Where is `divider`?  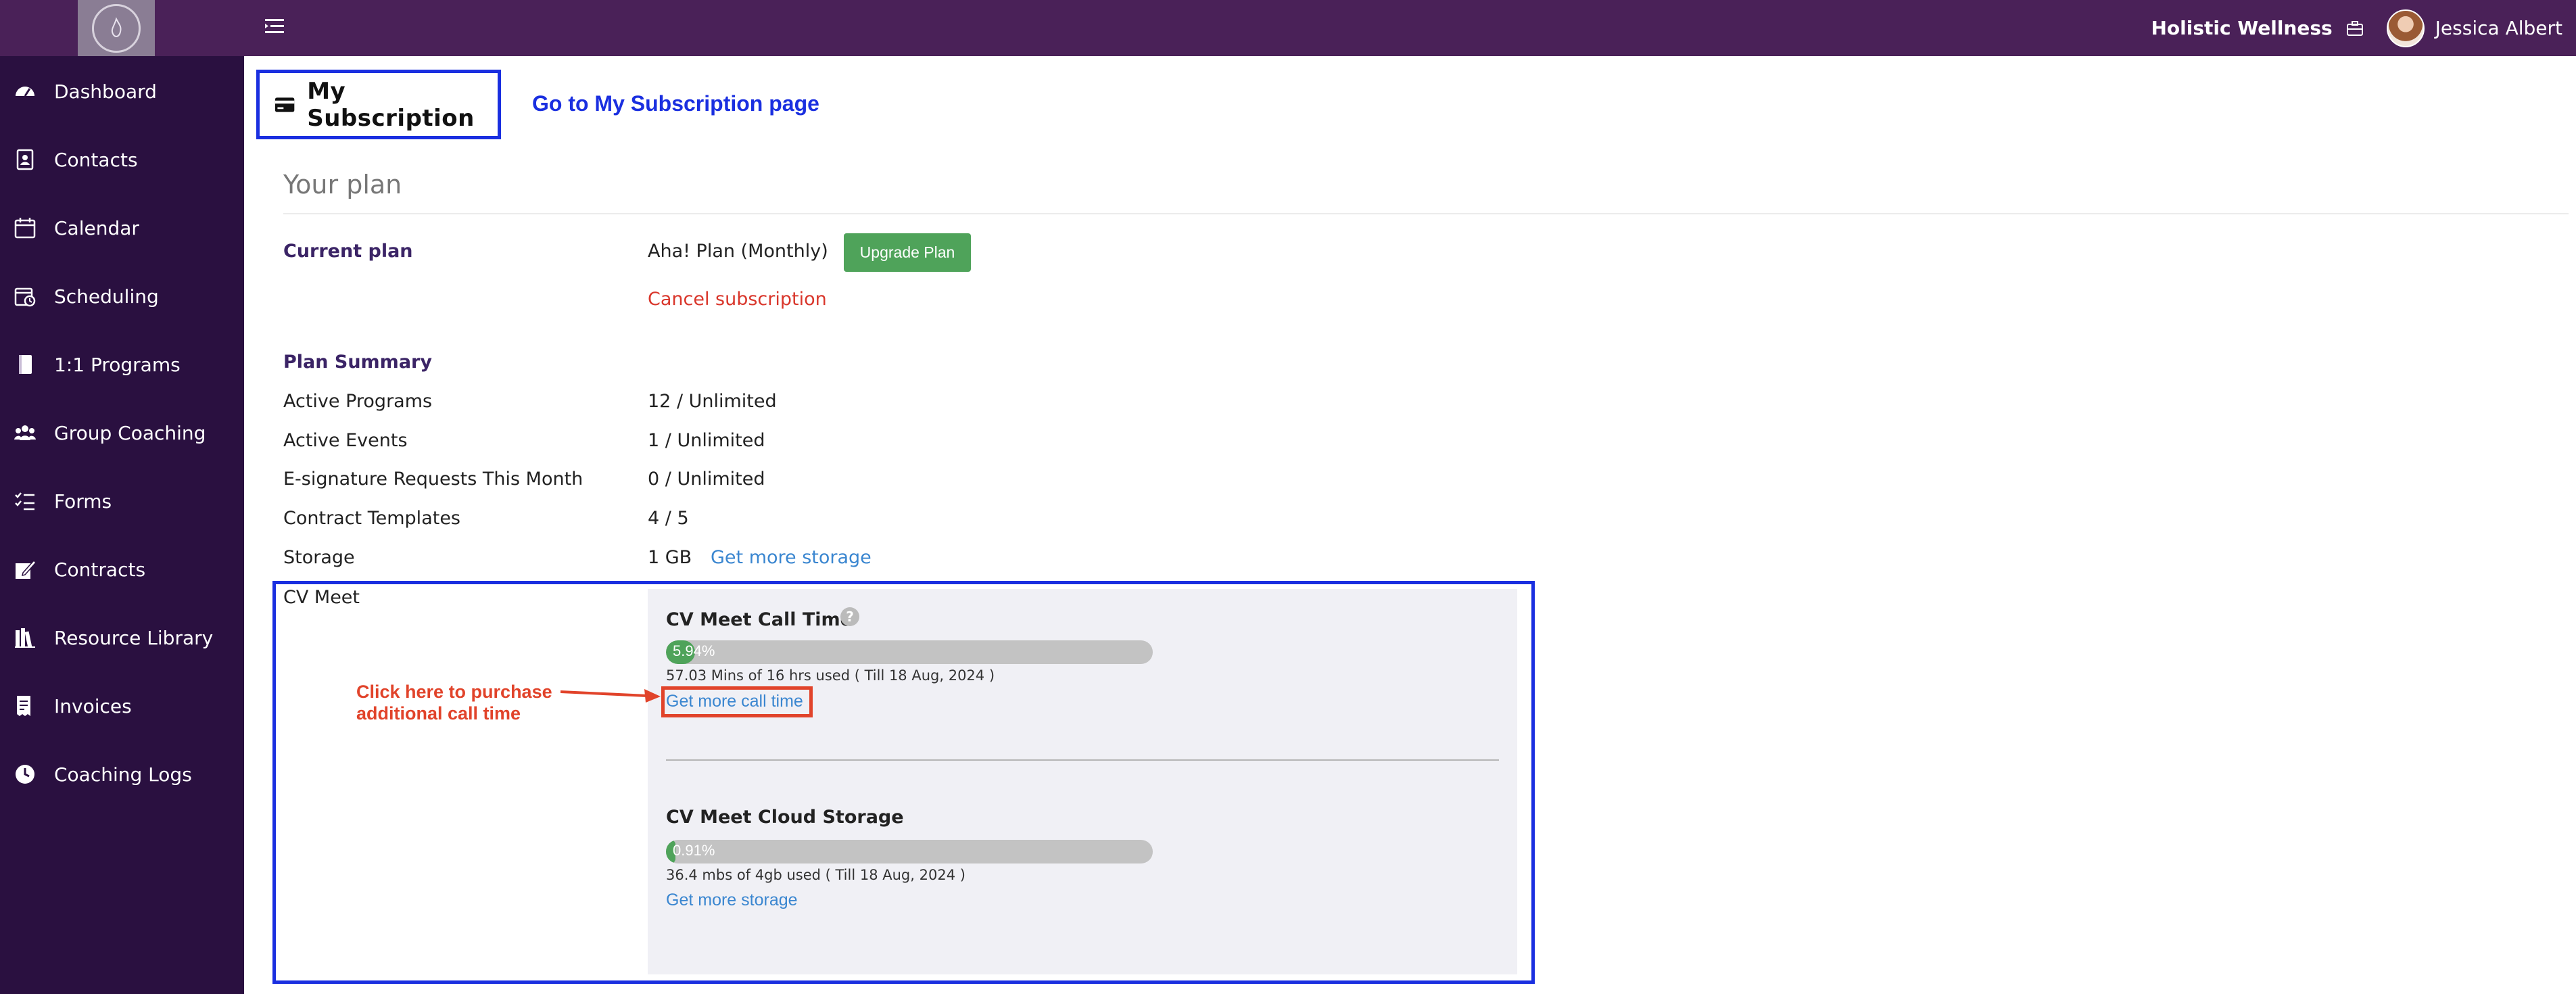 divider is located at coordinates (1426, 214).